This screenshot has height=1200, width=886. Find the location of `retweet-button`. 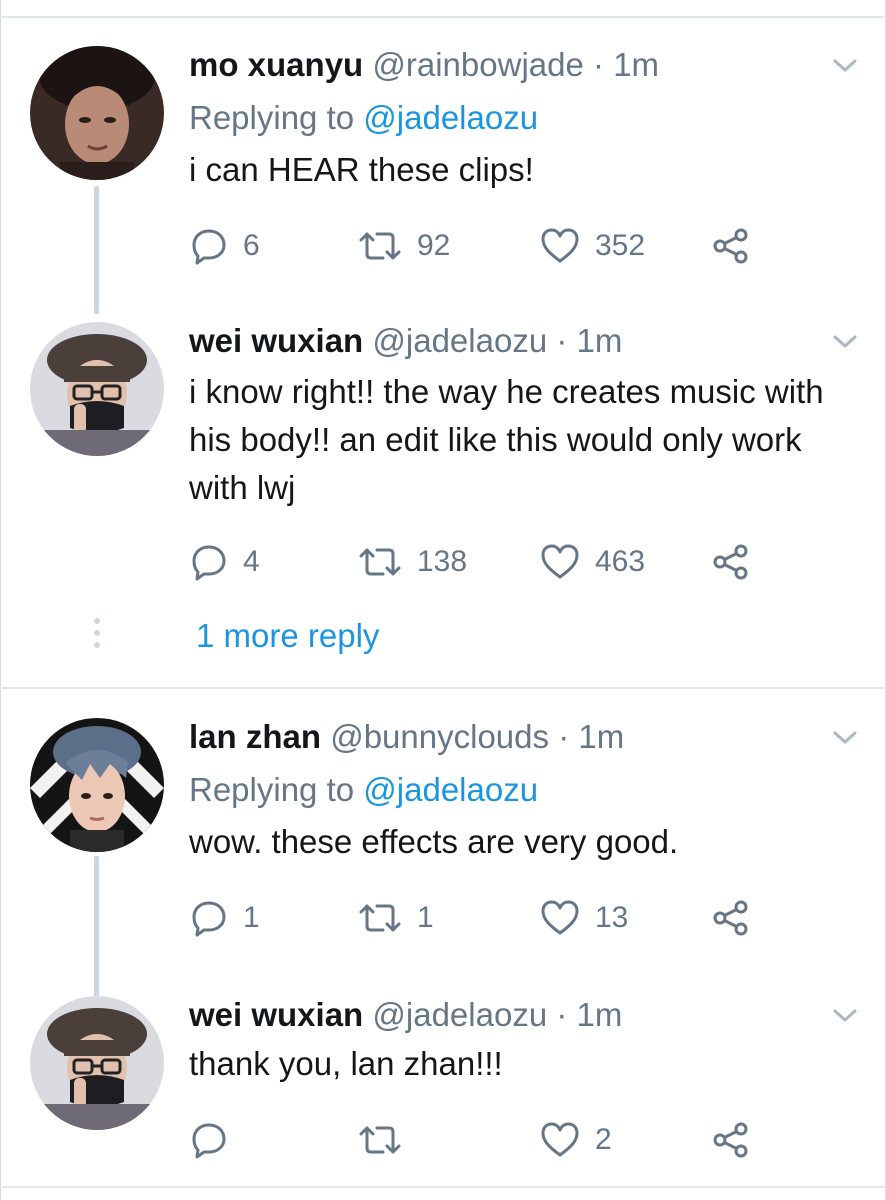

retweet-button is located at coordinates (387, 1140).